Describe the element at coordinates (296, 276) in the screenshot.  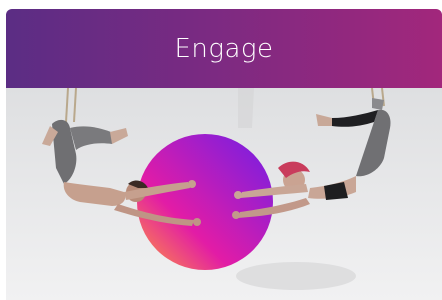
I see `floor-shadow` at that location.